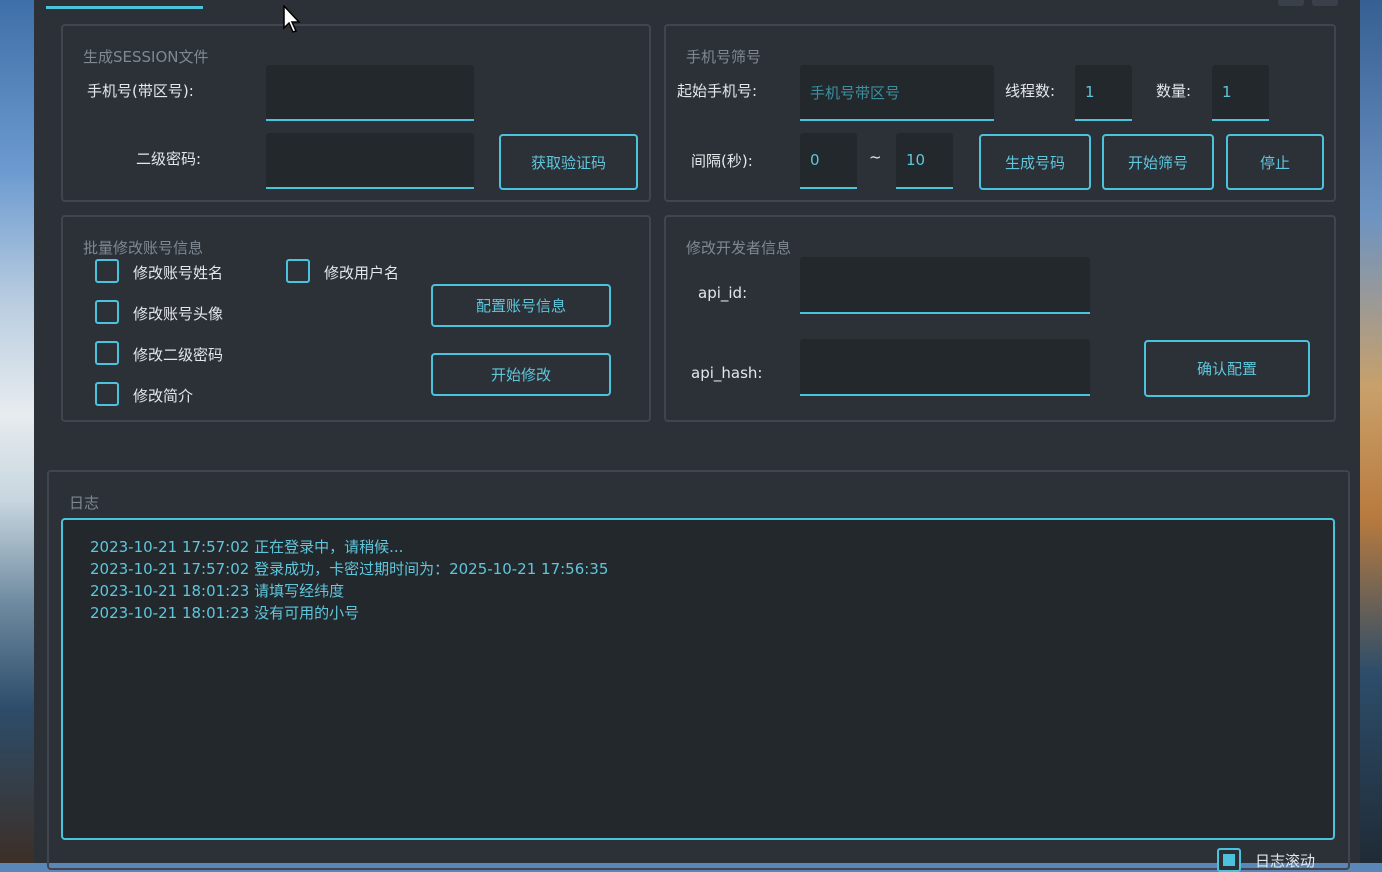 The image size is (1382, 872). Describe the element at coordinates (815, 160) in the screenshot. I see `interval-min-value: 0` at that location.